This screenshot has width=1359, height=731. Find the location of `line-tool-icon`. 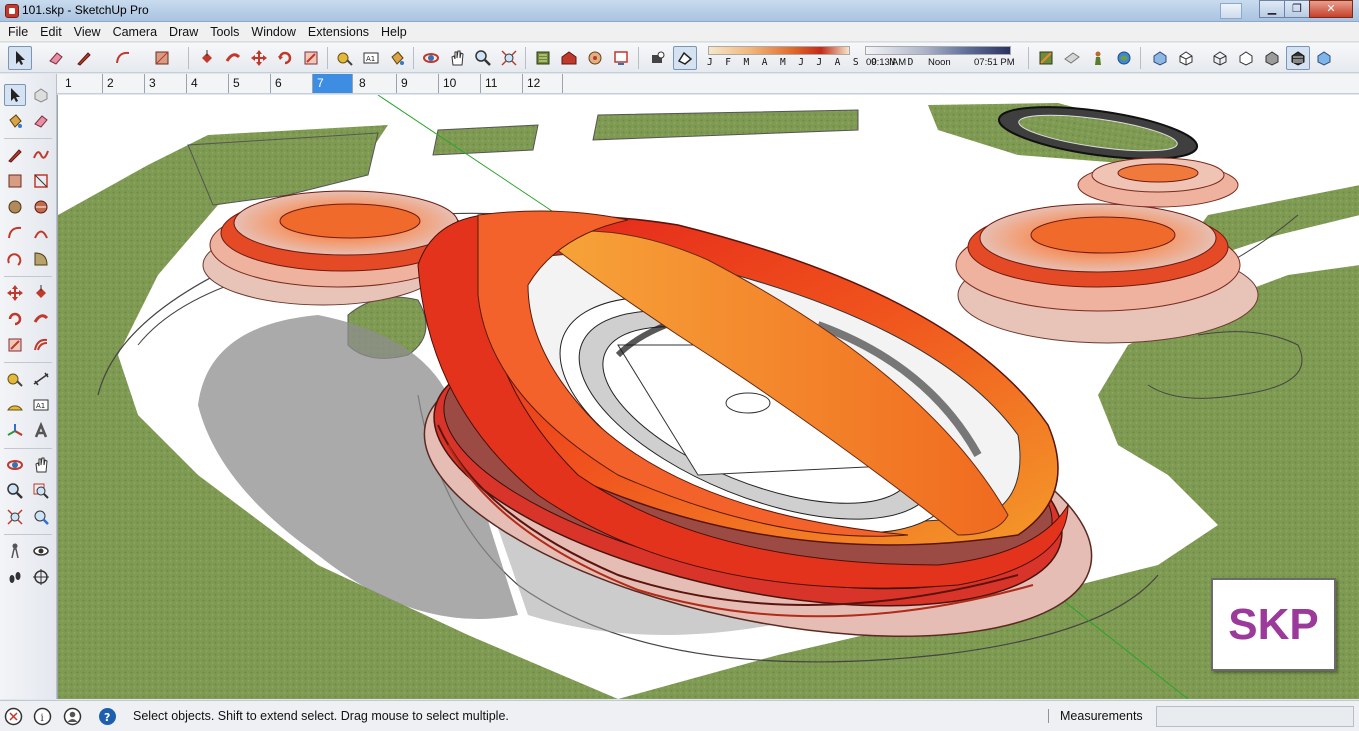

line-tool-icon is located at coordinates (15, 155).